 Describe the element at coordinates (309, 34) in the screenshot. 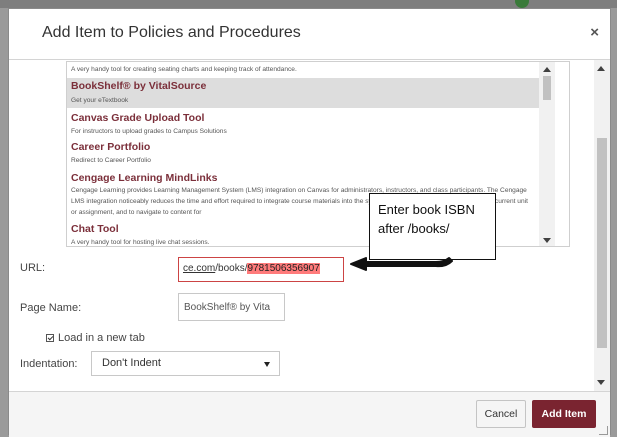

I see `dialog-header: Add Item to Policies and Procedures ×` at that location.